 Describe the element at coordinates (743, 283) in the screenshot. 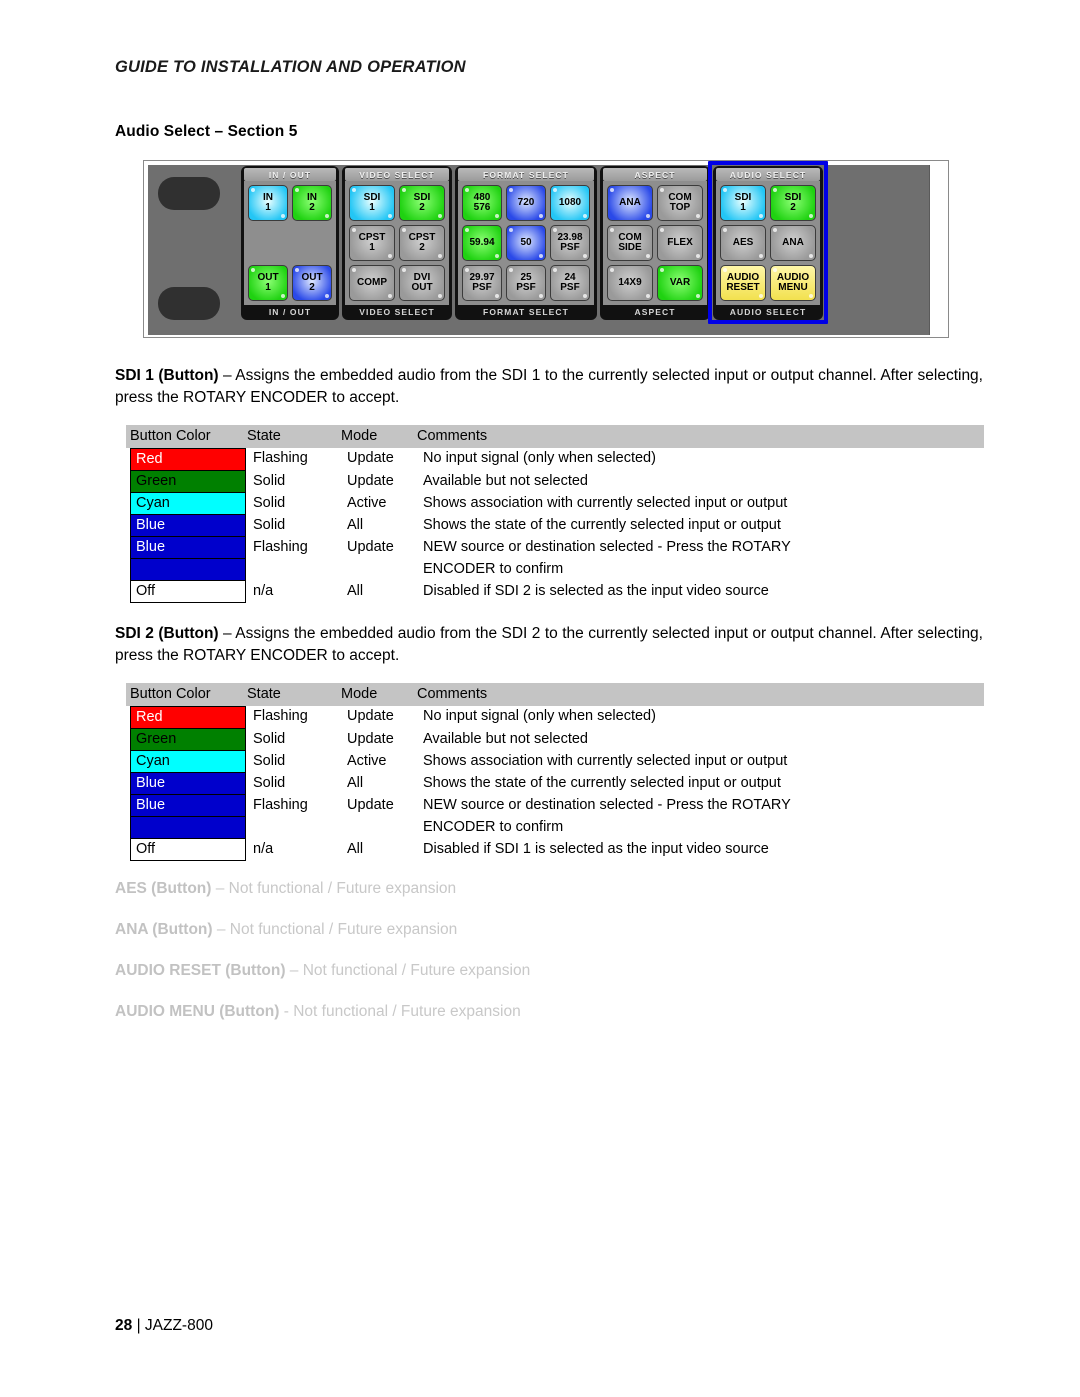

I see `panel-key-audio-reset: AUDIO RESET` at that location.